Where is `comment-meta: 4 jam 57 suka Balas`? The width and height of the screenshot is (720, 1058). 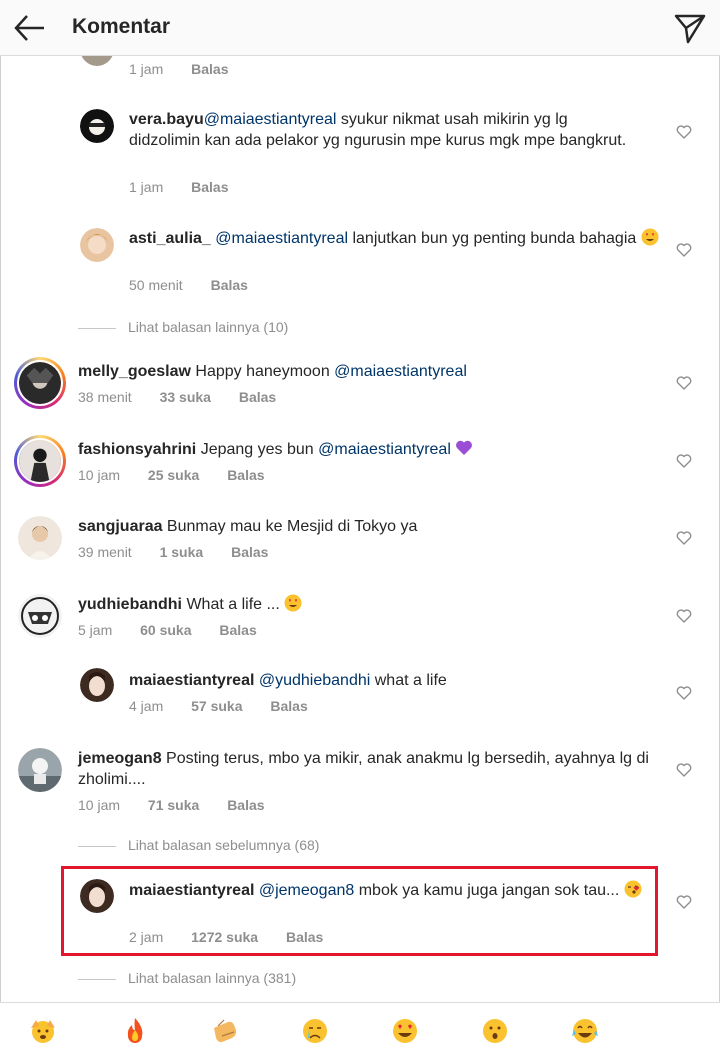
comment-meta: 4 jam 57 suka Balas is located at coordinates (230, 706).